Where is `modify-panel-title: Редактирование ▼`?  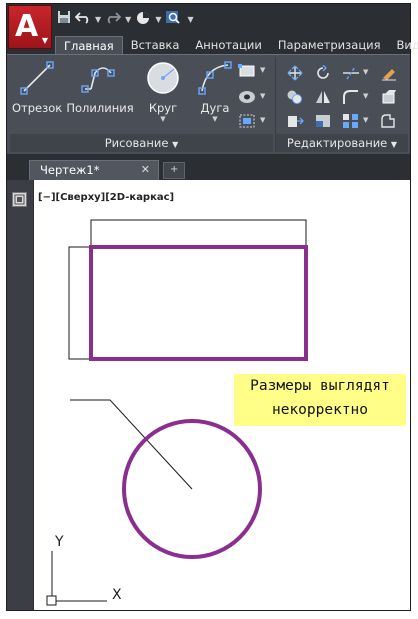
modify-panel-title: Редактирование ▼ is located at coordinates (342, 143).